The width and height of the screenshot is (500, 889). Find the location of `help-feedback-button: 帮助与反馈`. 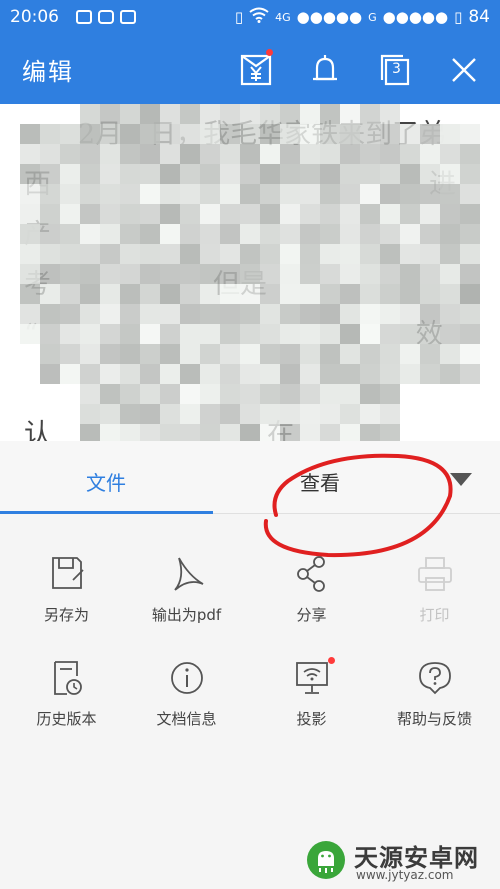

help-feedback-button: 帮助与反馈 is located at coordinates (434, 693).